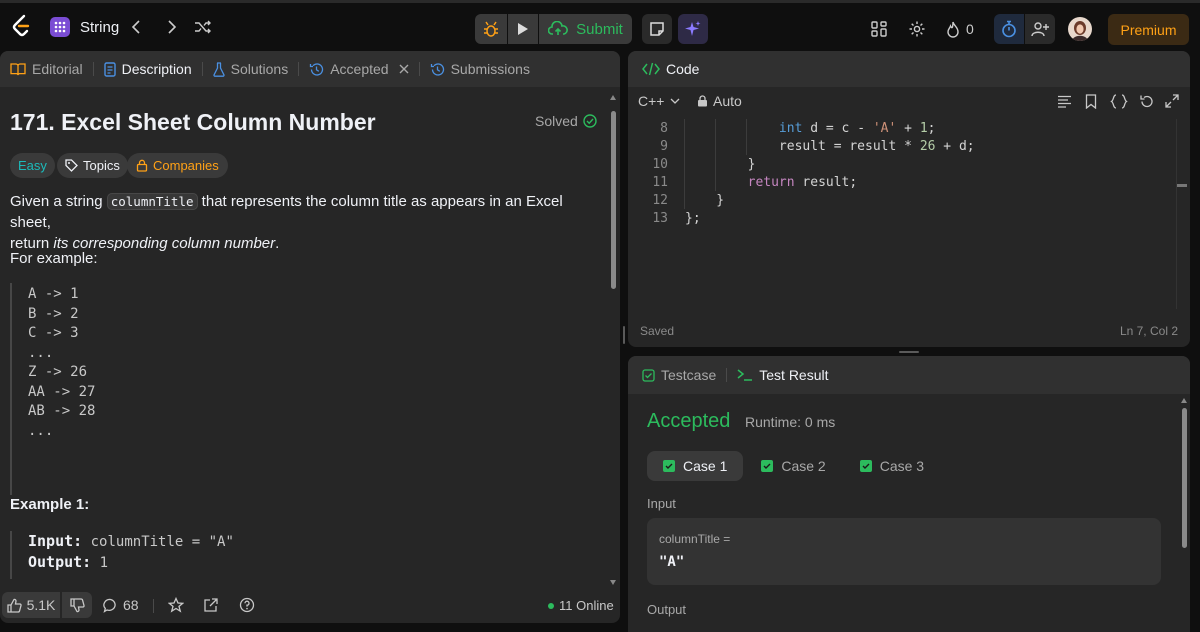 The height and width of the screenshot is (632, 1200). What do you see at coordinates (624, 335) in the screenshot?
I see `vertical-splitter-handle` at bounding box center [624, 335].